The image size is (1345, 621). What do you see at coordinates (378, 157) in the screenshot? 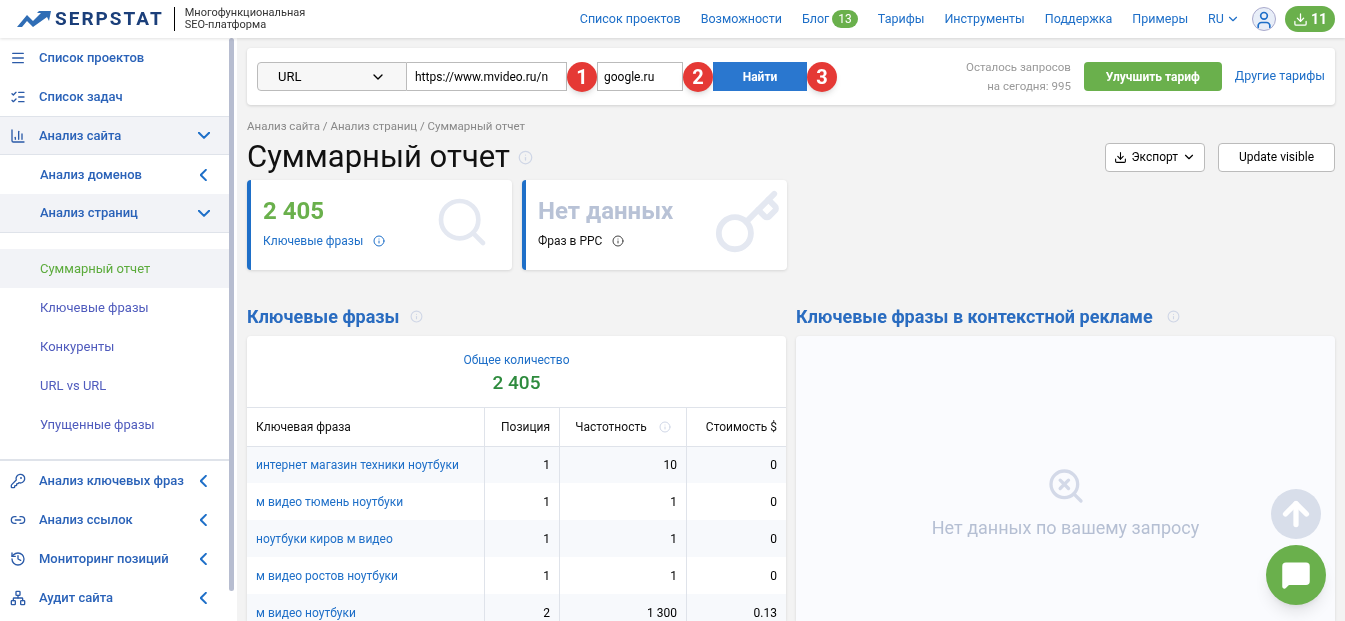
I see `page-title: Суммарный отчет` at bounding box center [378, 157].